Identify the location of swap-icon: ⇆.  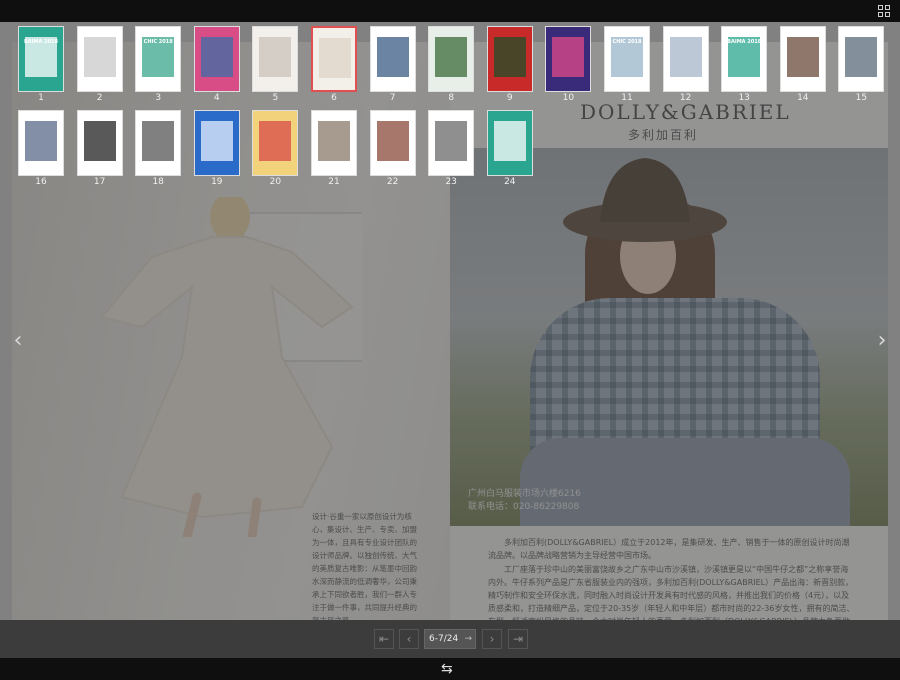
(447, 669).